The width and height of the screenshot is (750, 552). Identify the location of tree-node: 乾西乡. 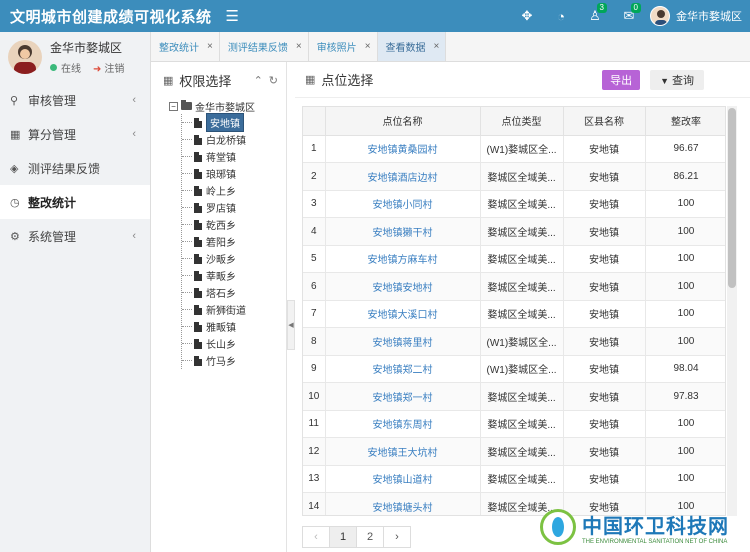
(234, 224).